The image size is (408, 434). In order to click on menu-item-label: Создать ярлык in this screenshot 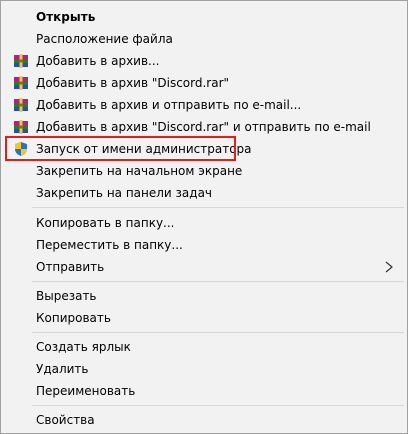, I will do `click(83, 347)`.